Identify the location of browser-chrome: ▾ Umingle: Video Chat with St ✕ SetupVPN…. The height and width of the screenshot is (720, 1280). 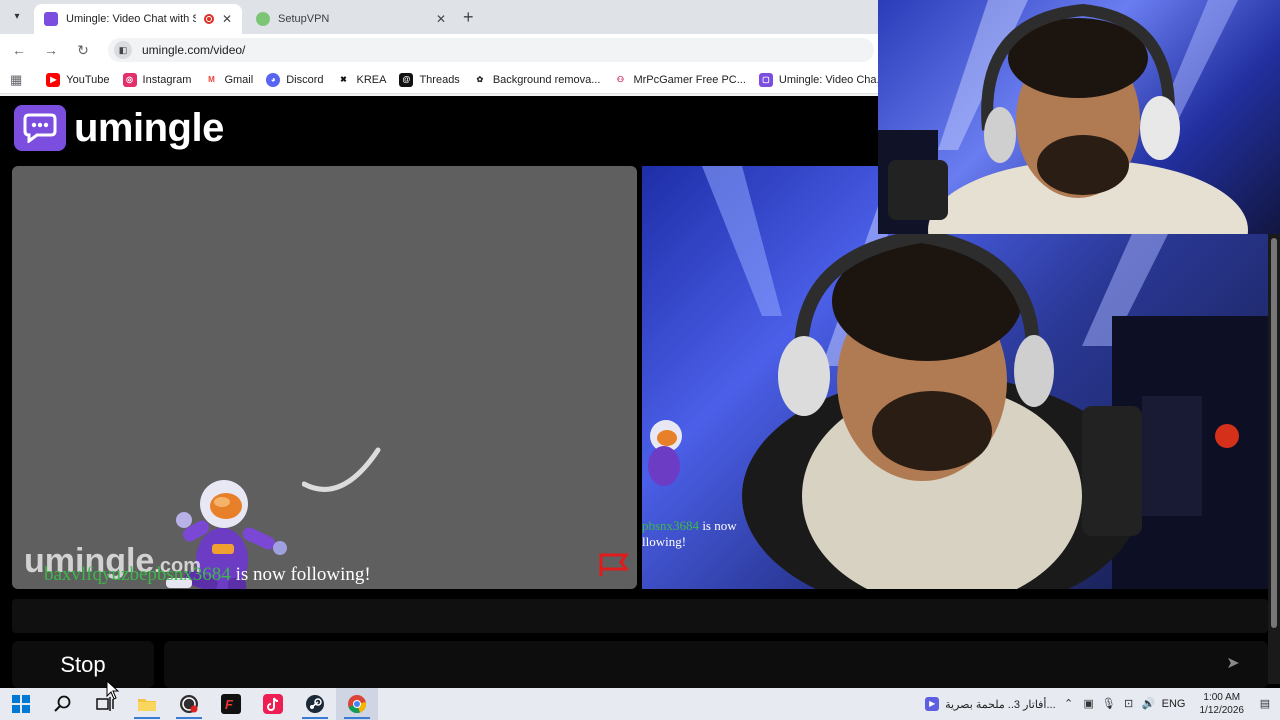
(443, 48).